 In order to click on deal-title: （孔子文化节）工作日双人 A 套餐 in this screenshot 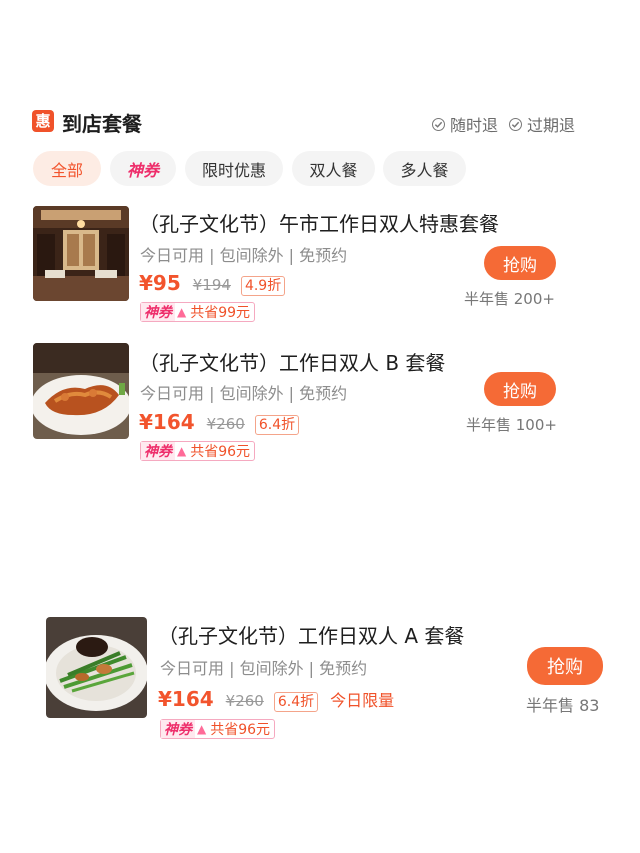, I will do `click(311, 634)`.